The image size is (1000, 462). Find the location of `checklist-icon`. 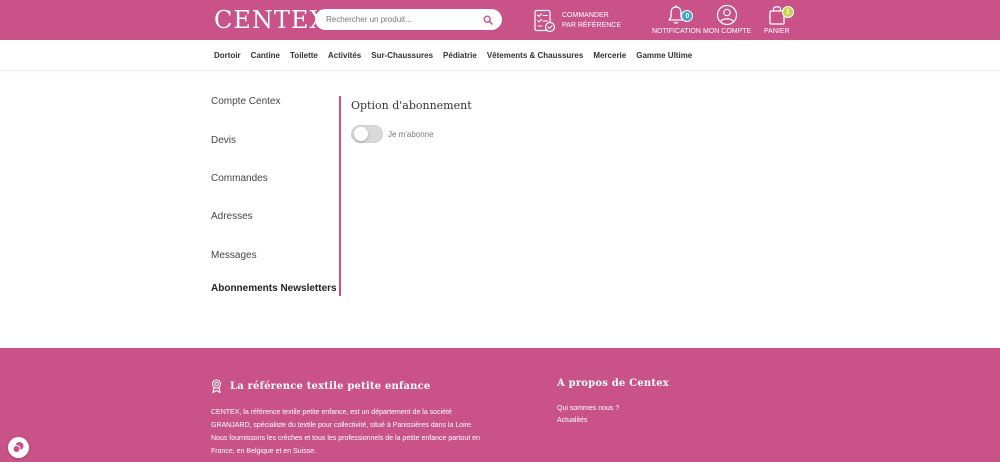

checklist-icon is located at coordinates (545, 21).